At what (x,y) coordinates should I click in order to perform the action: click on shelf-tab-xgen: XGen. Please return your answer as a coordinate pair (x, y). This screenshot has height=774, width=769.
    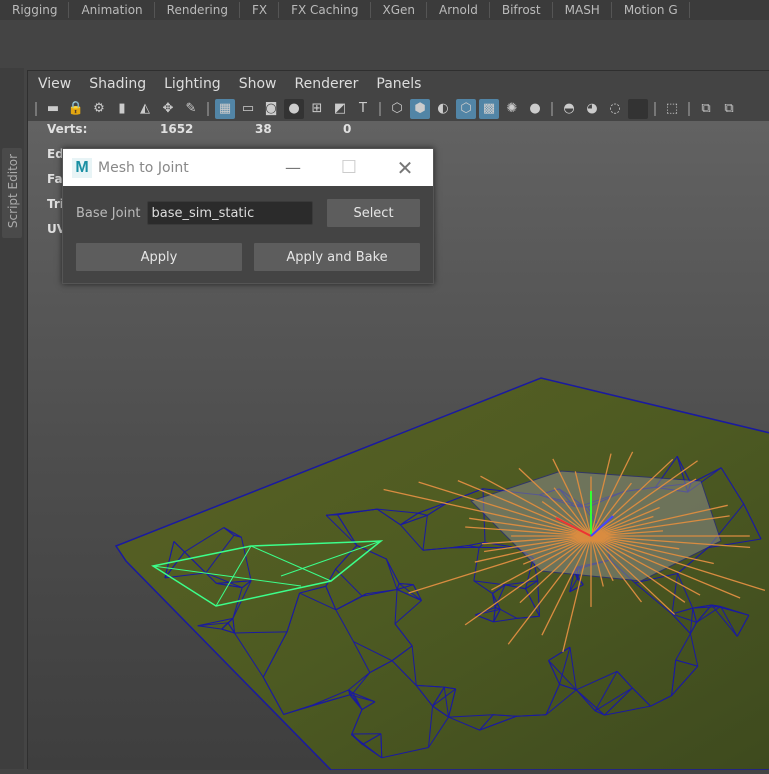
    Looking at the image, I should click on (399, 10).